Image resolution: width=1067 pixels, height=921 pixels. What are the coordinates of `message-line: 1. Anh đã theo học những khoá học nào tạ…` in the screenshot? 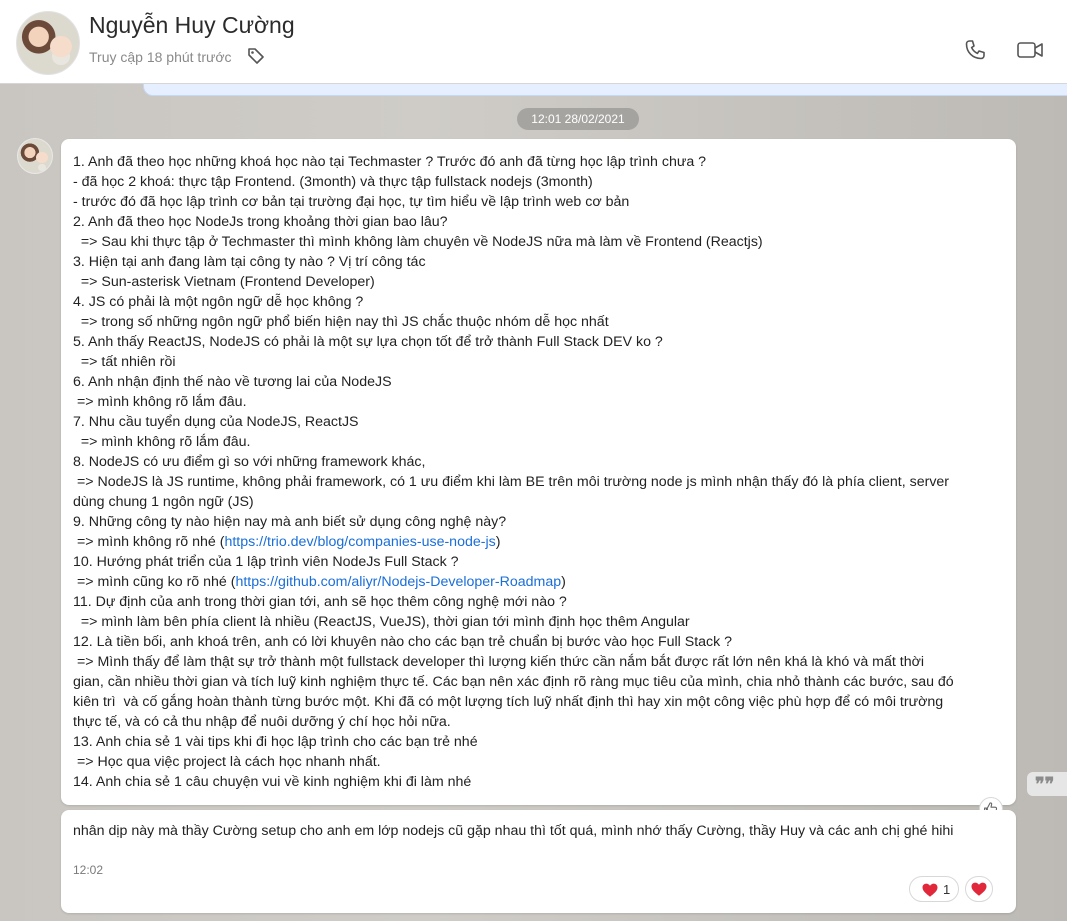 It's located at (390, 162).